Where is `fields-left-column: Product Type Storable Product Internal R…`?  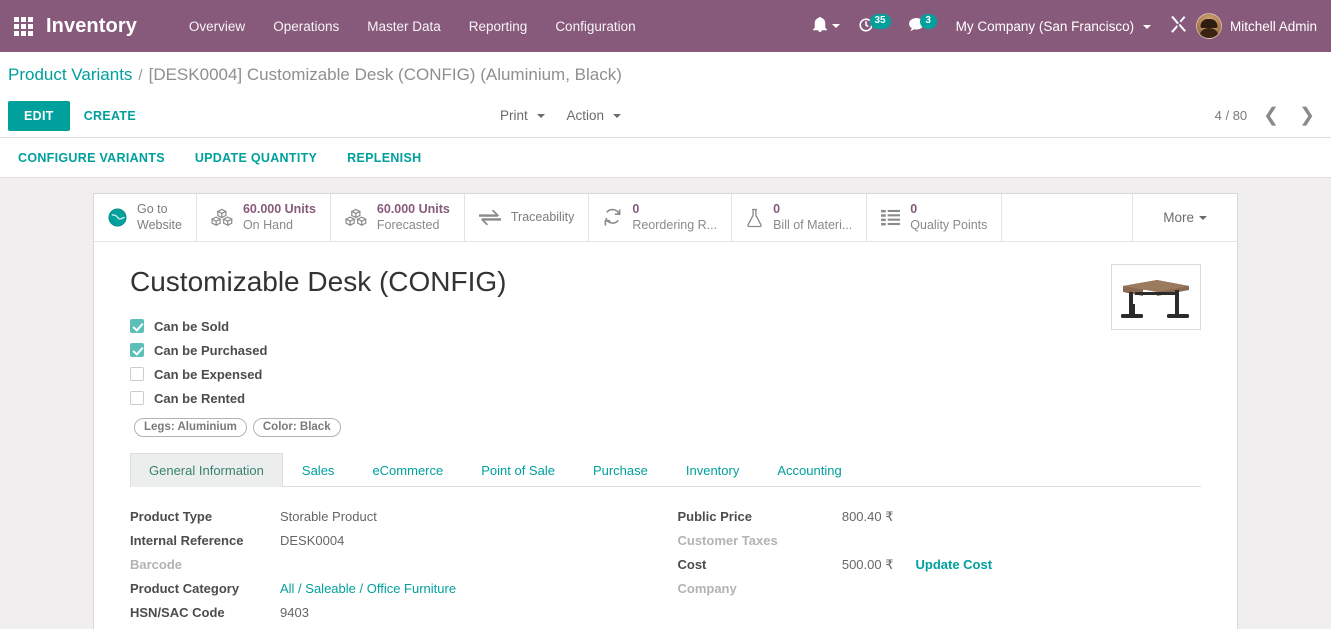 fields-left-column: Product Type Storable Product Internal R… is located at coordinates (398, 569).